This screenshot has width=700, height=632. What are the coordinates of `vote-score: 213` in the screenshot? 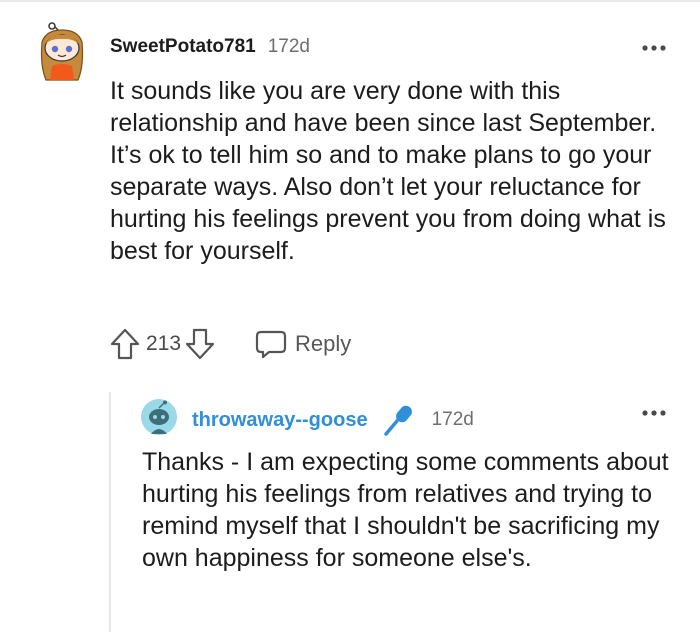 It's located at (164, 343).